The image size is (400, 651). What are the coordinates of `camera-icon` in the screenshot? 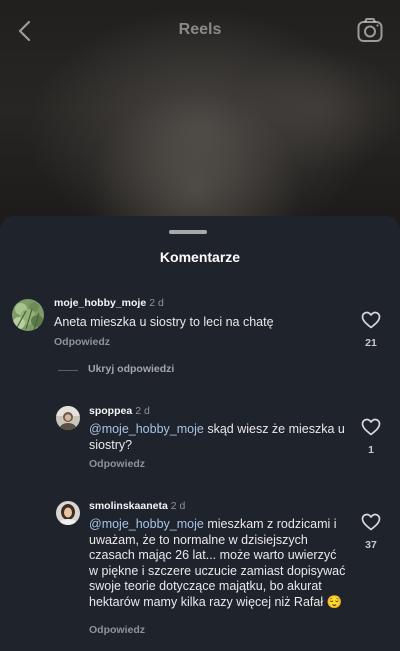 It's located at (370, 30).